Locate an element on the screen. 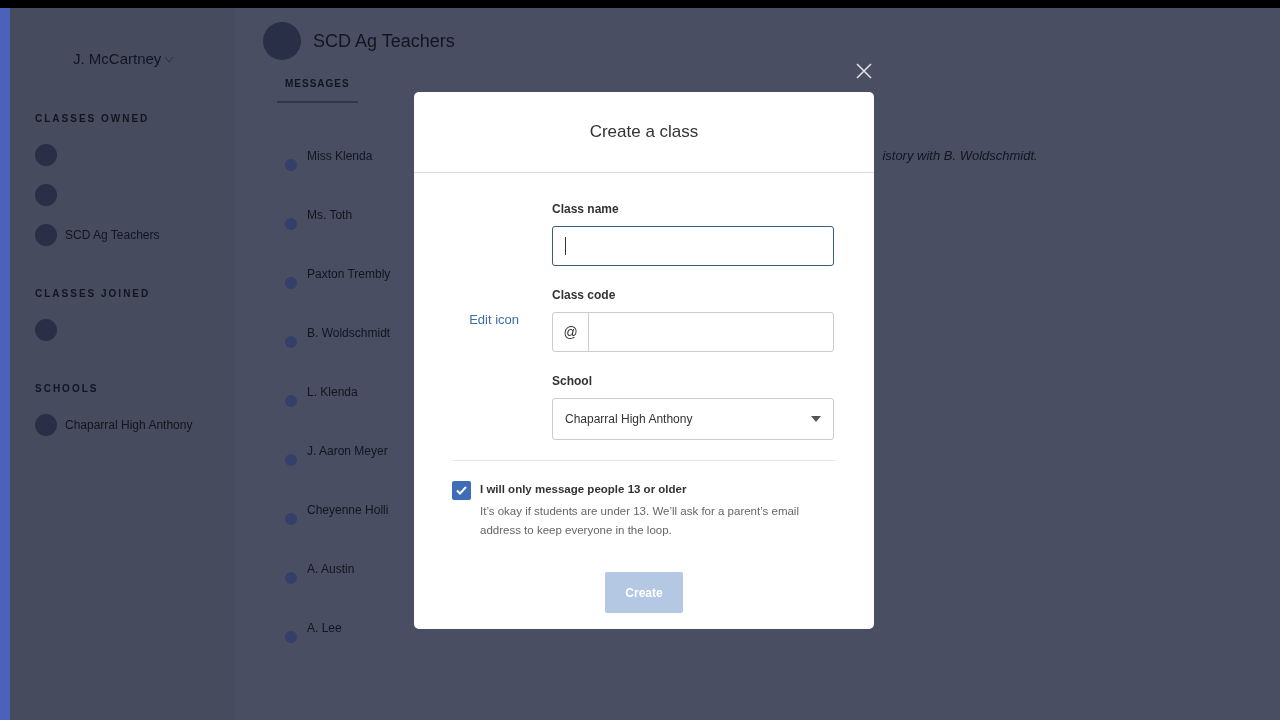 This screenshot has height=720, width=1280. field-label: School is located at coordinates (572, 381).